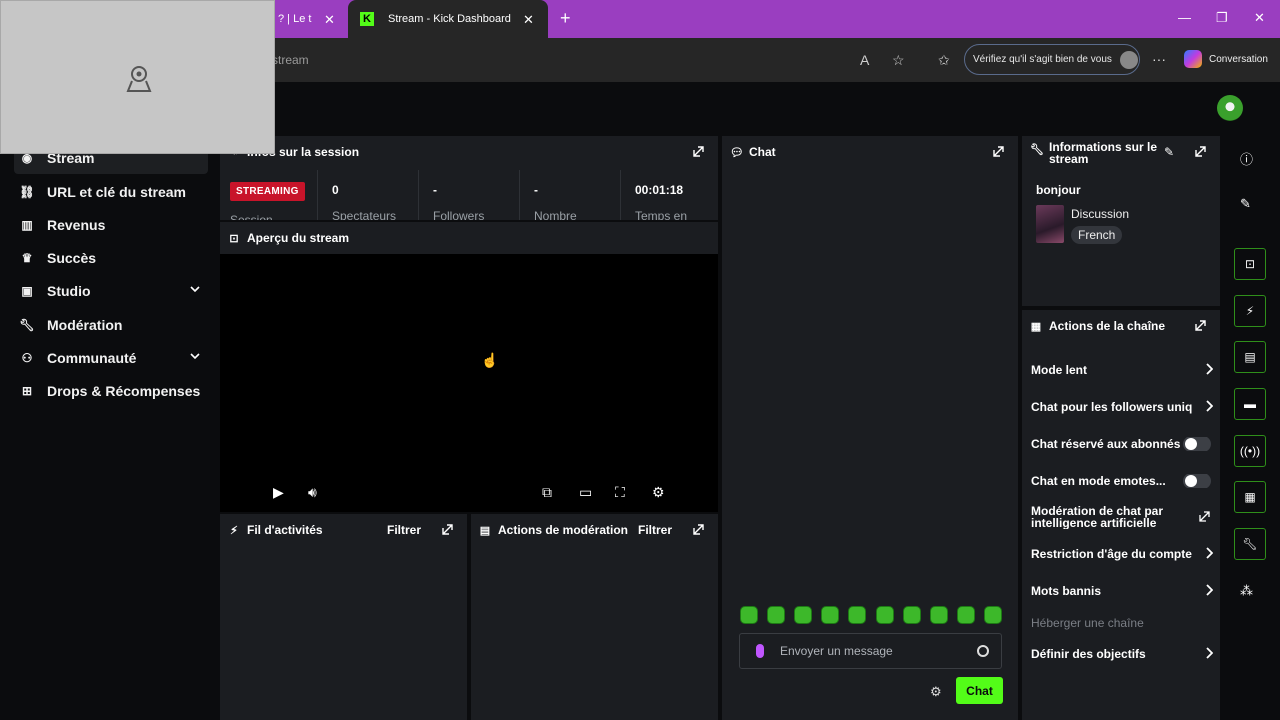 The width and height of the screenshot is (1280, 720). Describe the element at coordinates (1250, 404) in the screenshot. I see `rail-chat-button: ▬` at that location.